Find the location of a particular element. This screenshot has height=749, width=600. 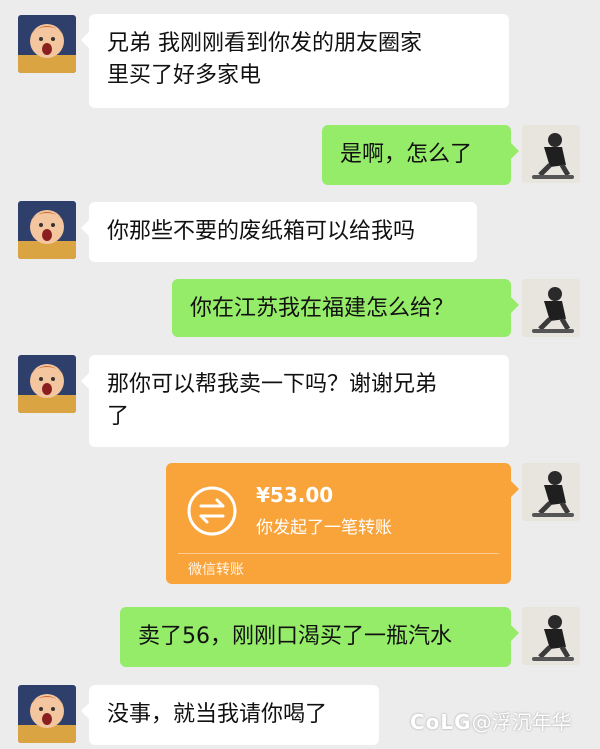

message-text: 了 is located at coordinates (118, 416).